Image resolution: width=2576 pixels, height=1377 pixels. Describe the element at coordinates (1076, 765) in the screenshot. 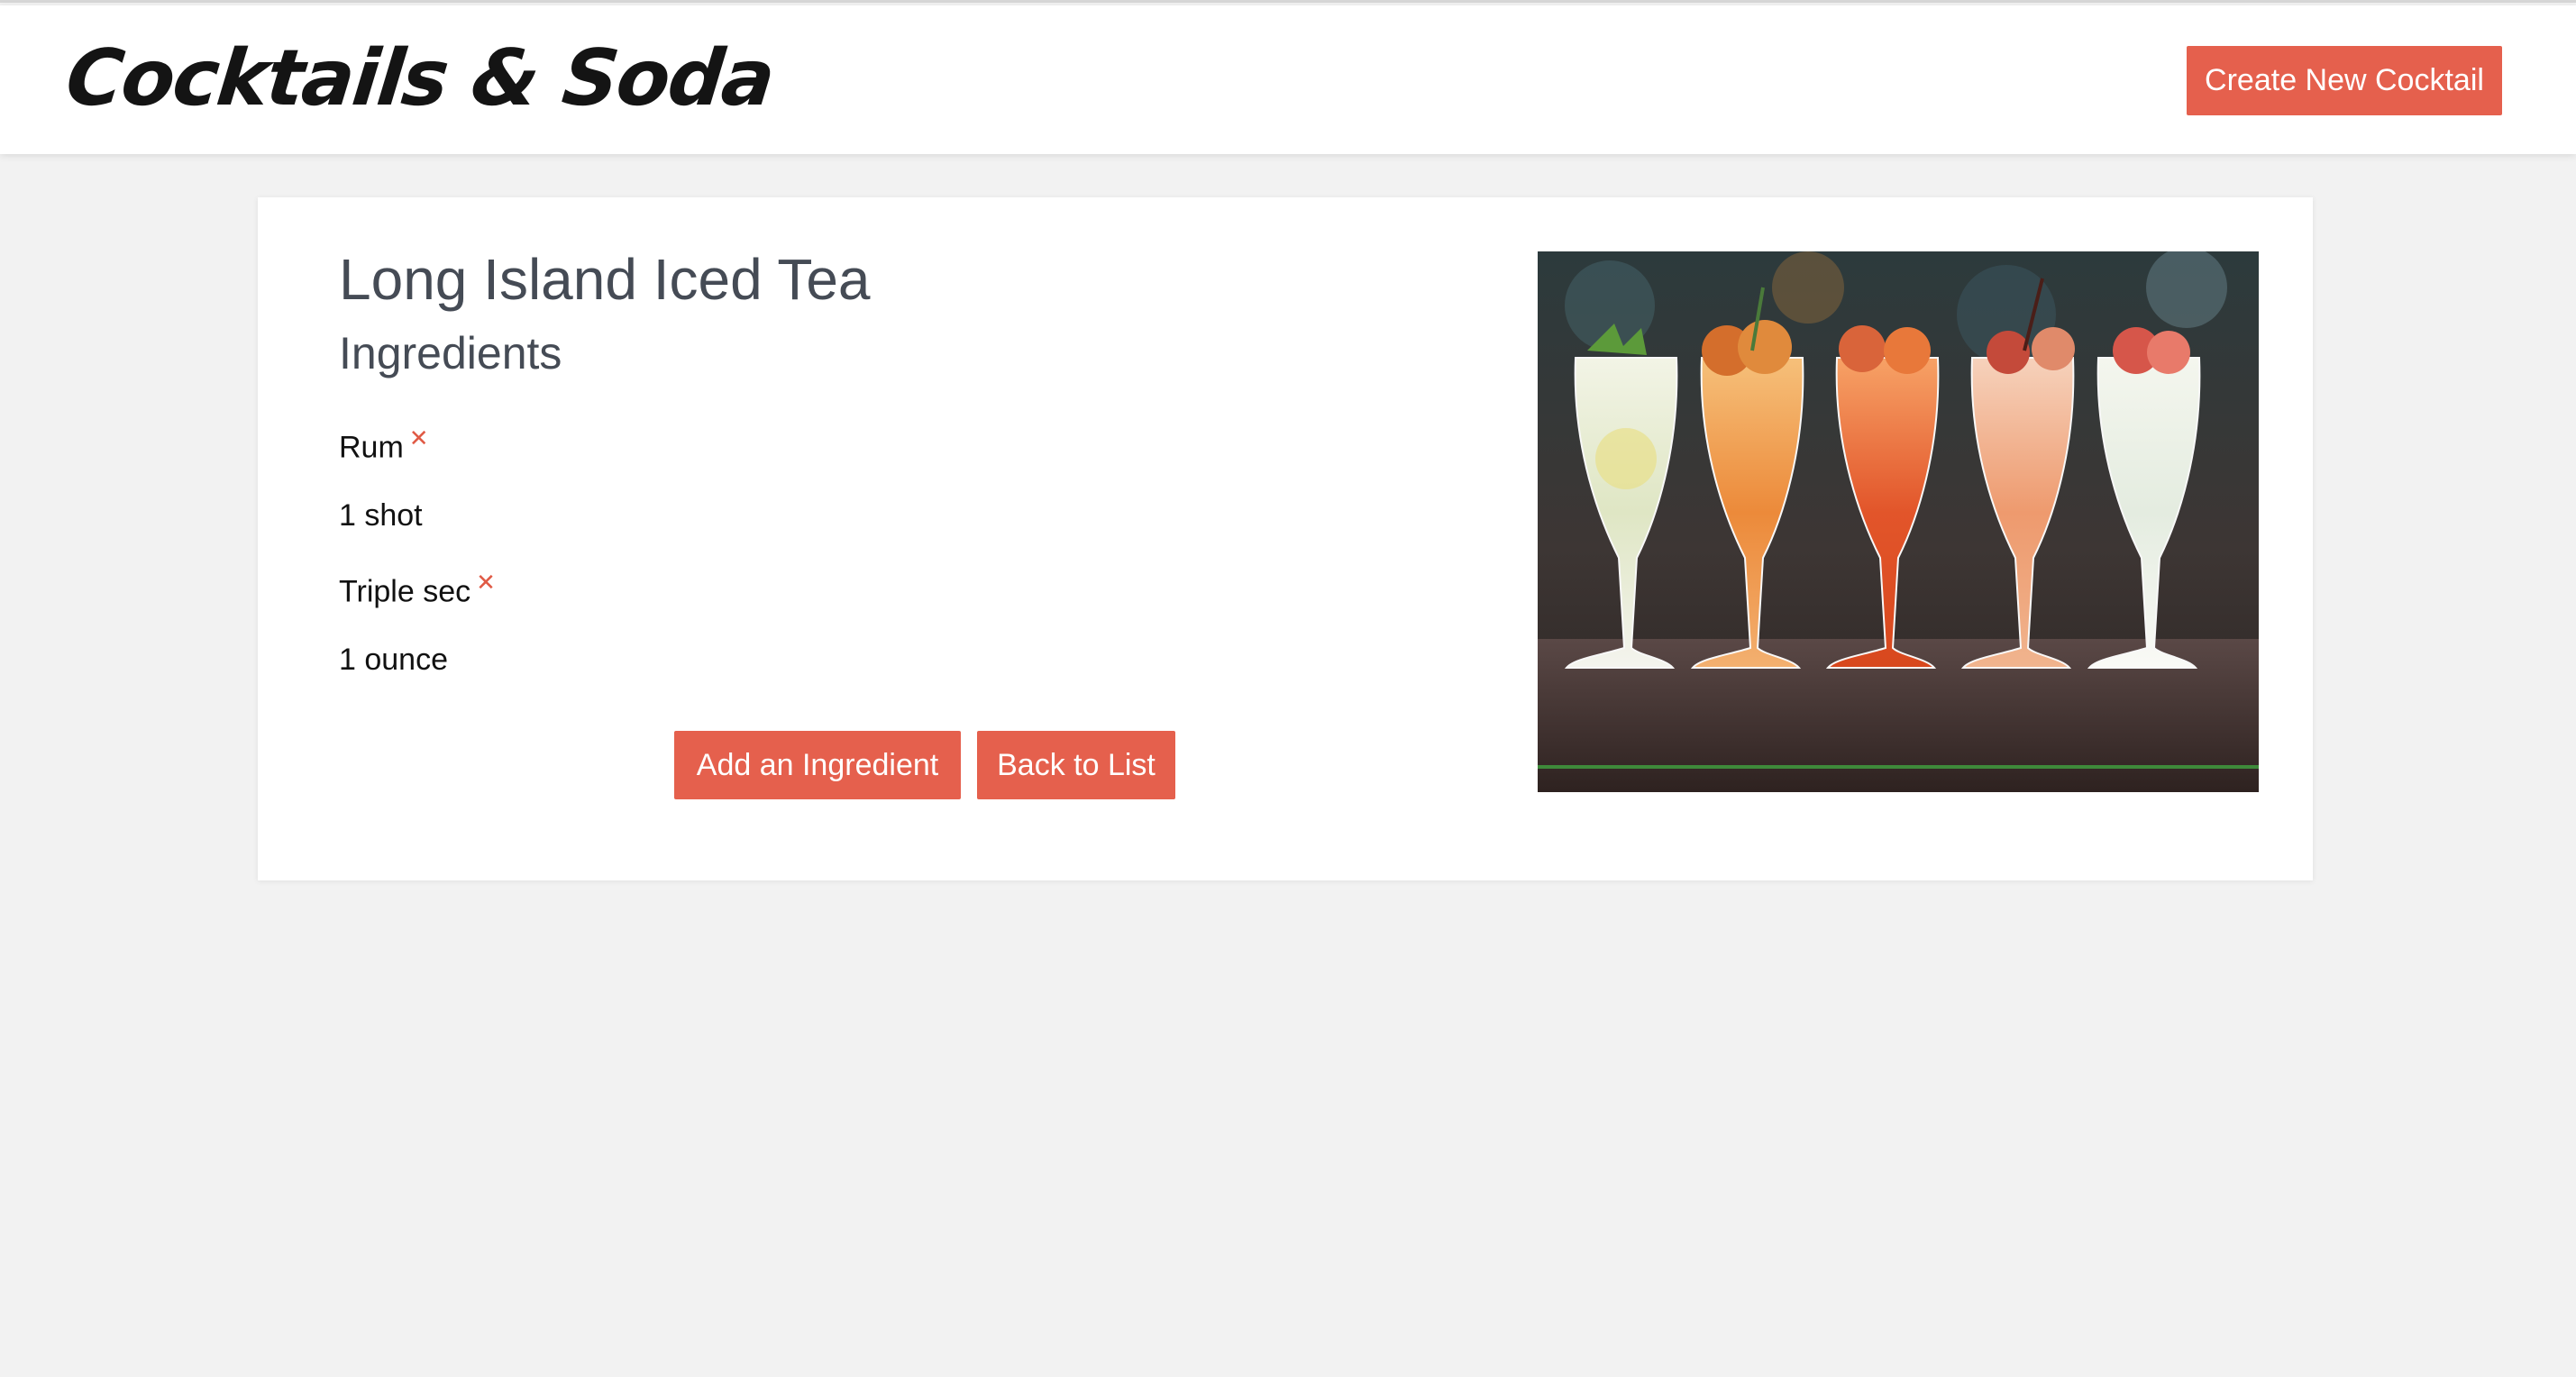

I see `back-to-list-button: Back to List` at that location.